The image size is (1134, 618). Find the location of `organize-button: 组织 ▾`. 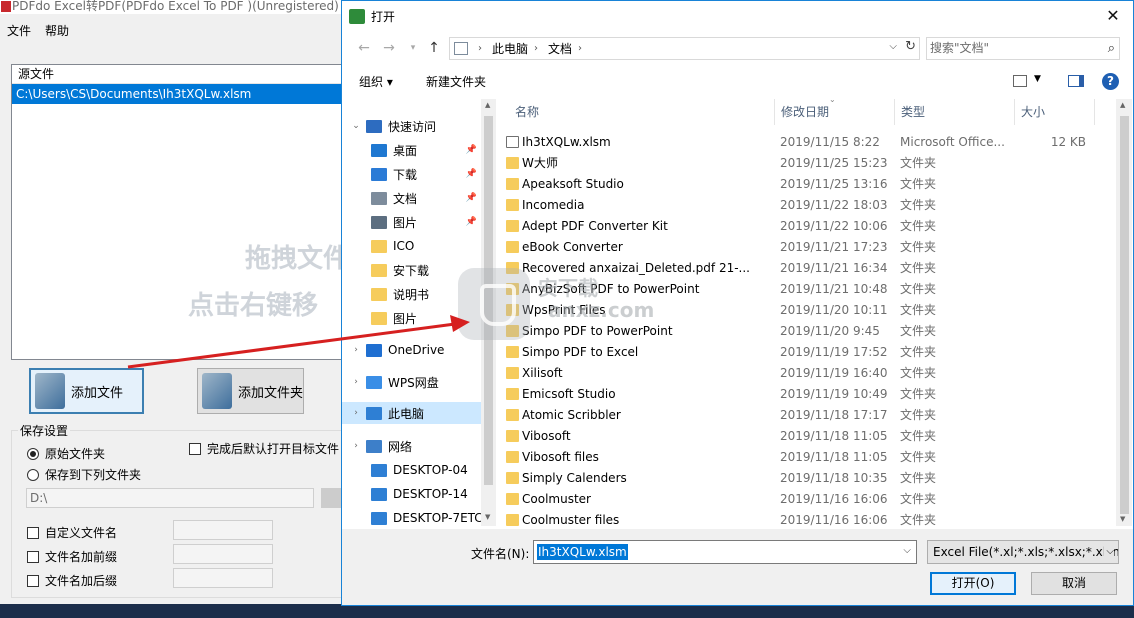

organize-button: 组织 ▾ is located at coordinates (376, 82).